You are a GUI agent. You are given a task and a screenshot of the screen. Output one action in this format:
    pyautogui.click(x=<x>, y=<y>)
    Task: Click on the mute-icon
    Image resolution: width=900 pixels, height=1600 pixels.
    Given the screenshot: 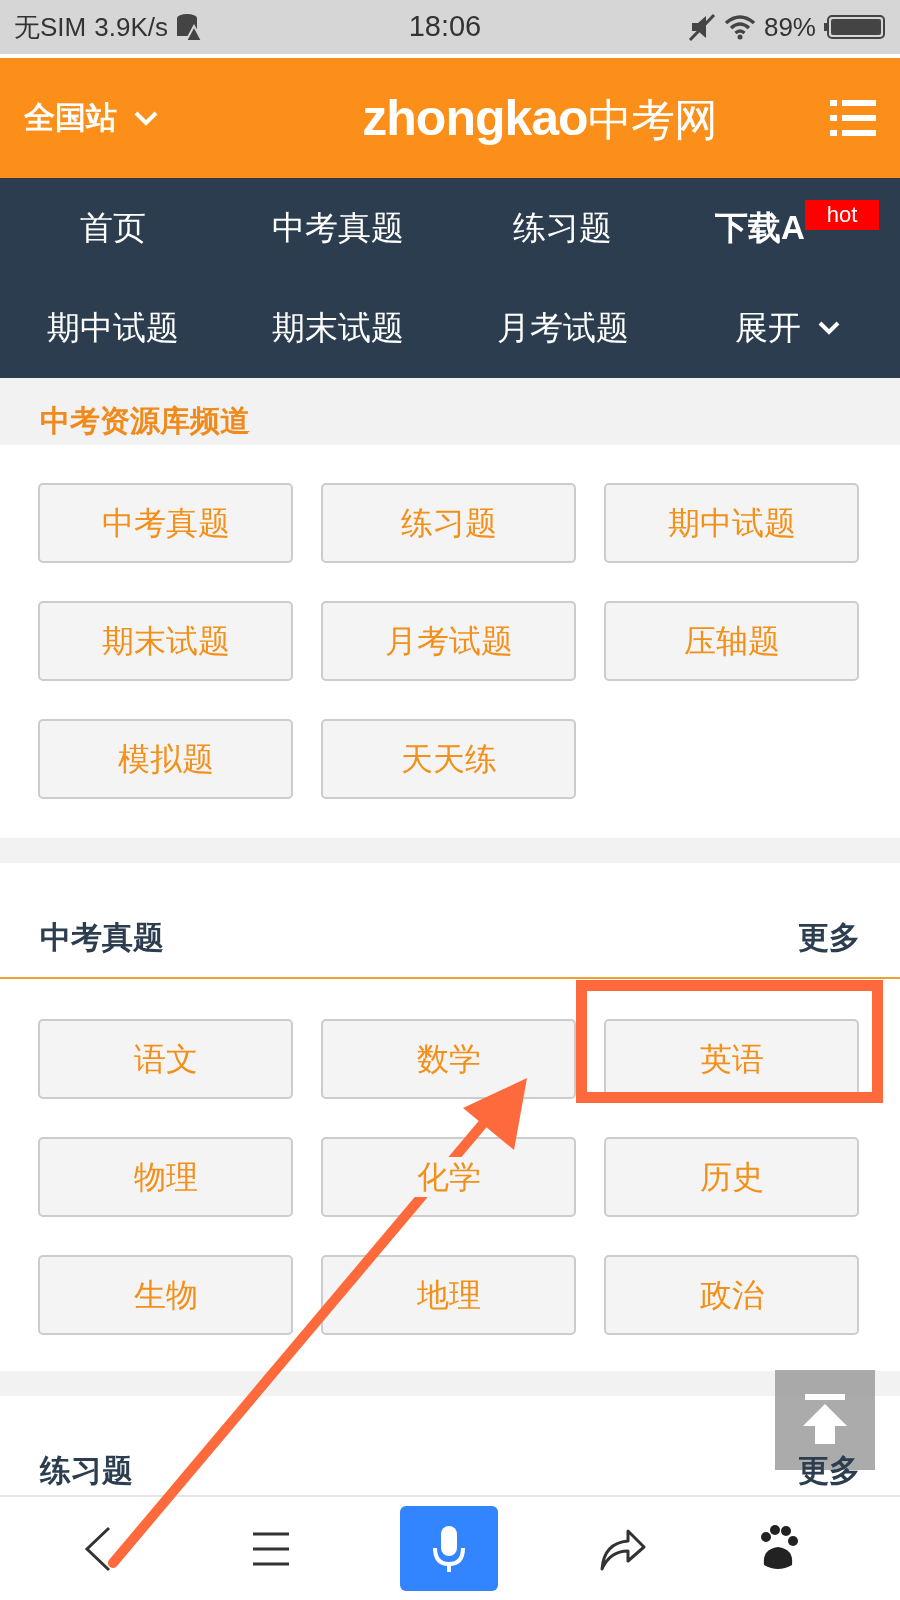 What is the action you would take?
    pyautogui.click(x=701, y=27)
    